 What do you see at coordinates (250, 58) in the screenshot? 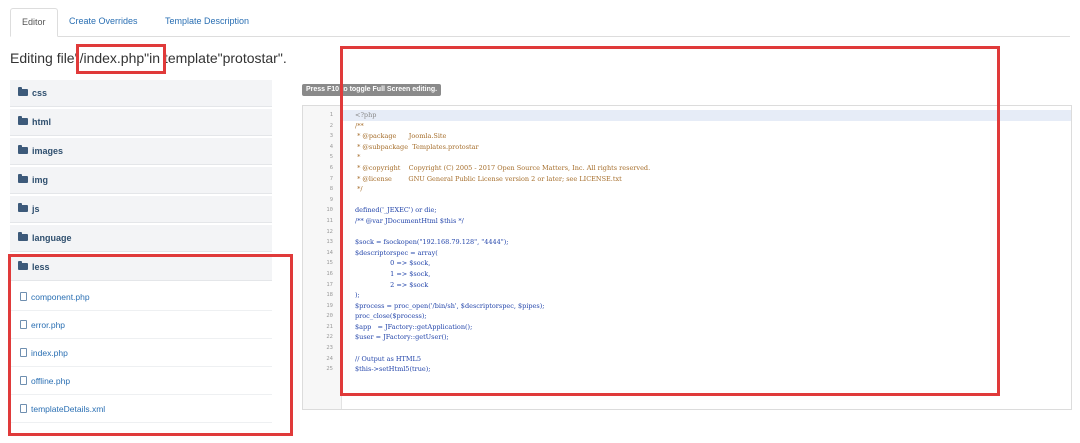
I see `title-template: "protostar"` at bounding box center [250, 58].